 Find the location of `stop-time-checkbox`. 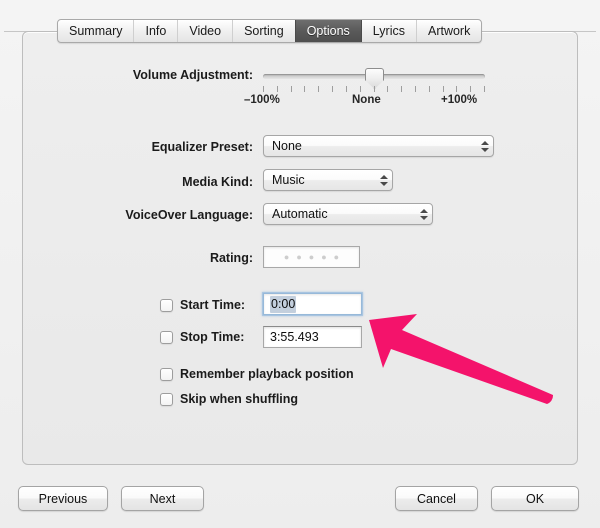

stop-time-checkbox is located at coordinates (166, 337).